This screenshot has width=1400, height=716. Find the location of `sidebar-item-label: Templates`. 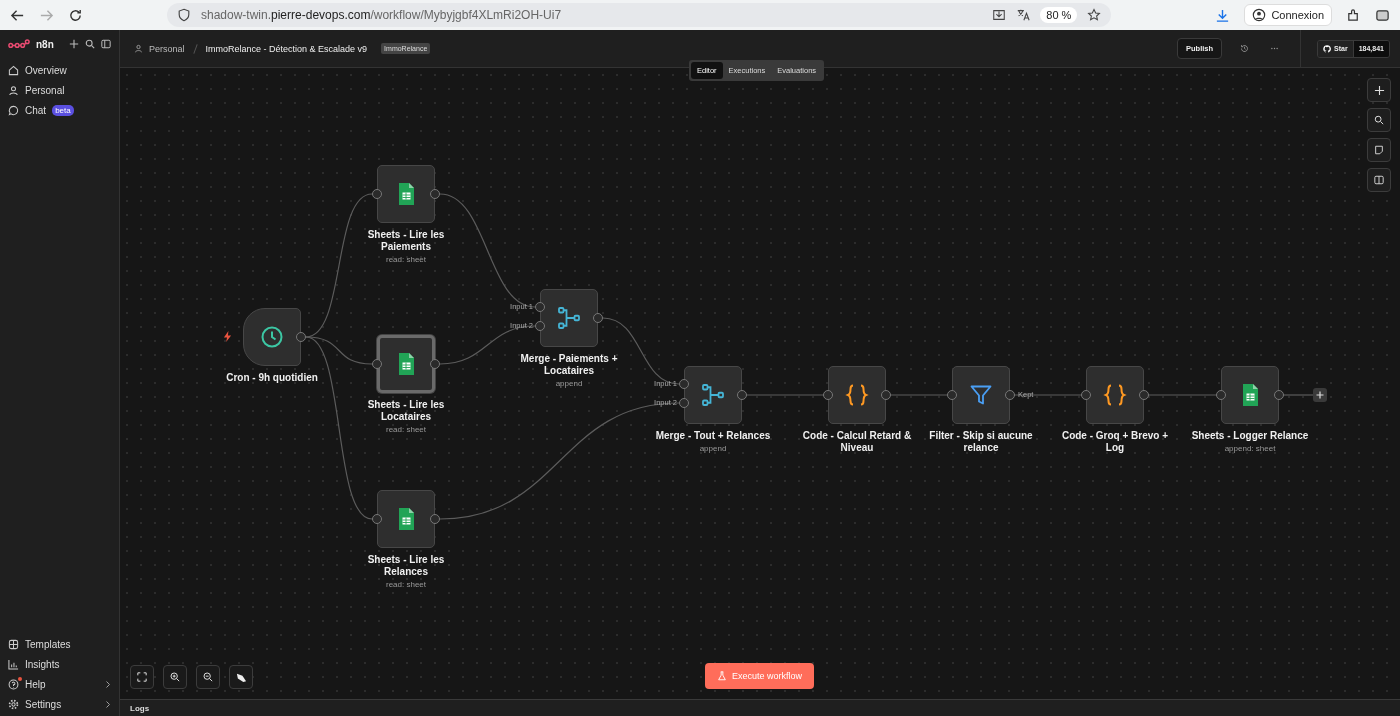

sidebar-item-label: Templates is located at coordinates (48, 644).